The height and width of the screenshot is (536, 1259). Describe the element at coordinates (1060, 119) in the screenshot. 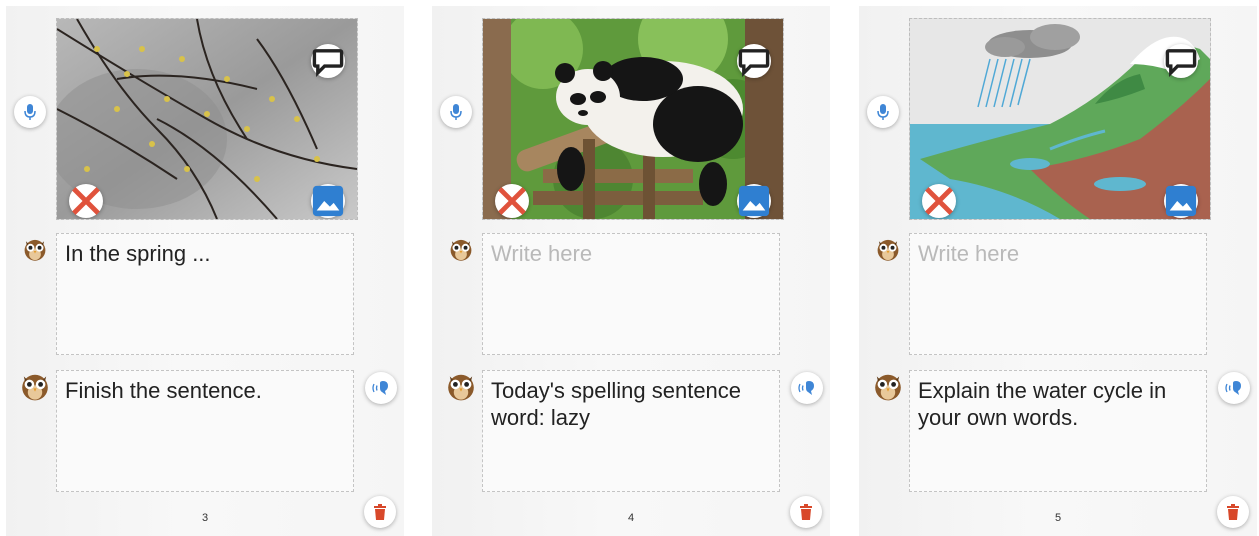

I see `page-image-water-cycle` at that location.